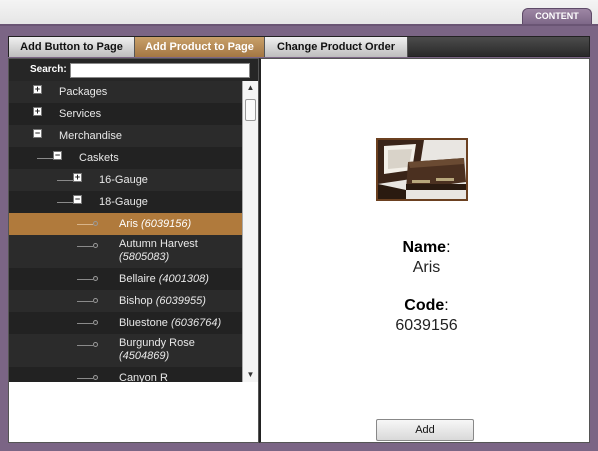  Describe the element at coordinates (250, 88) in the screenshot. I see `scroll-up-icon: ▲` at that location.